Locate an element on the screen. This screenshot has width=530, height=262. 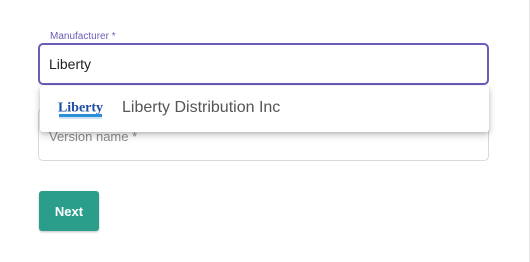
liberty-logo: Liberty is located at coordinates (80, 109).